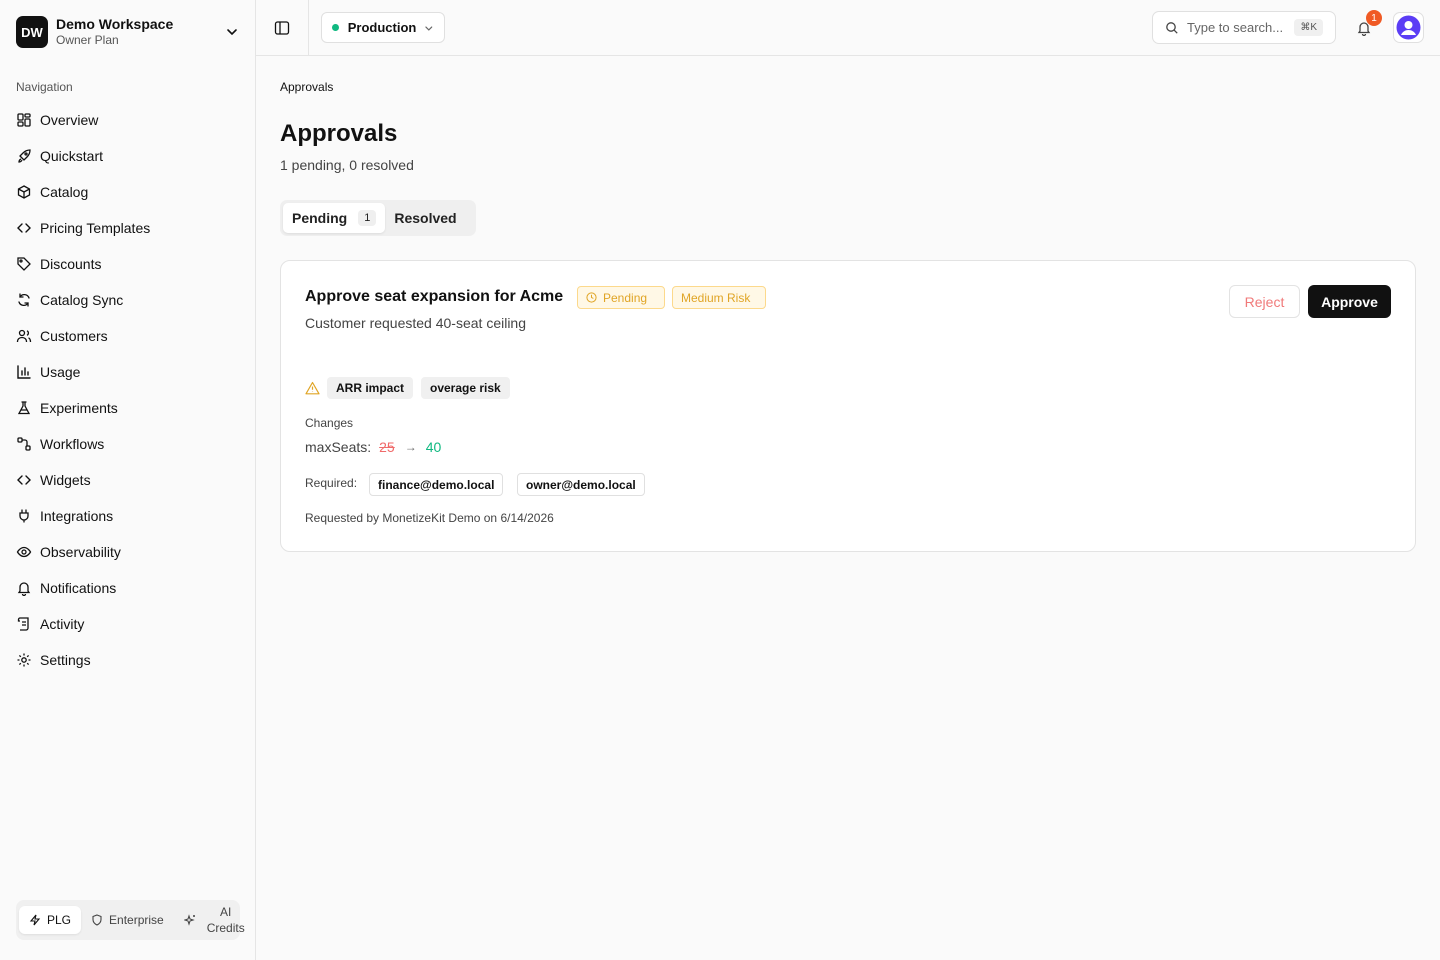 This screenshot has height=960, width=1440. What do you see at coordinates (60, 372) in the screenshot?
I see `sidebar-item-label: Usage` at bounding box center [60, 372].